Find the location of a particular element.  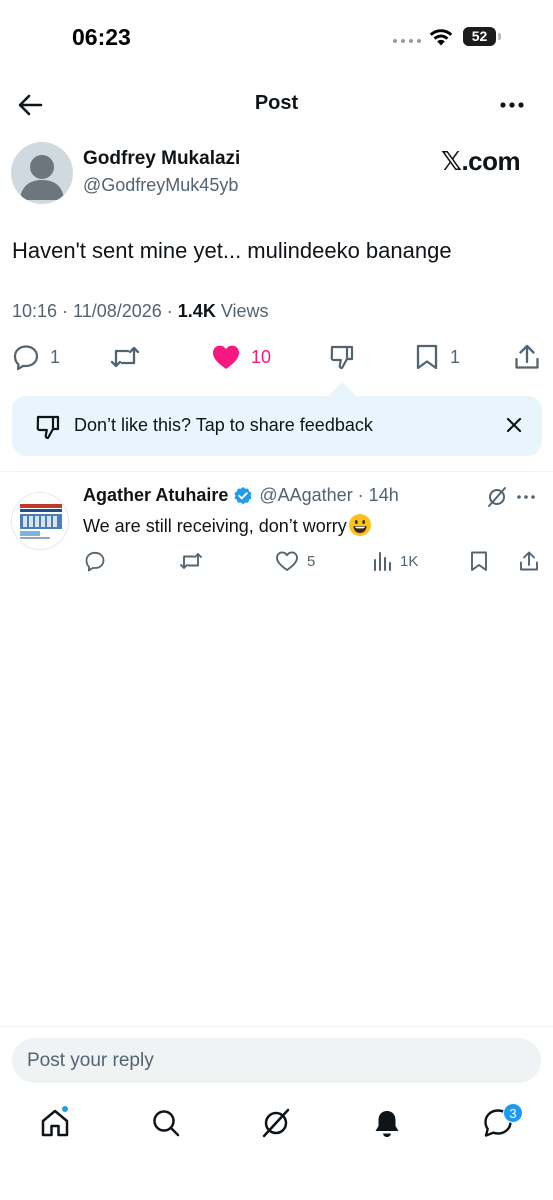

tab-notifications is located at coordinates (387, 1123).